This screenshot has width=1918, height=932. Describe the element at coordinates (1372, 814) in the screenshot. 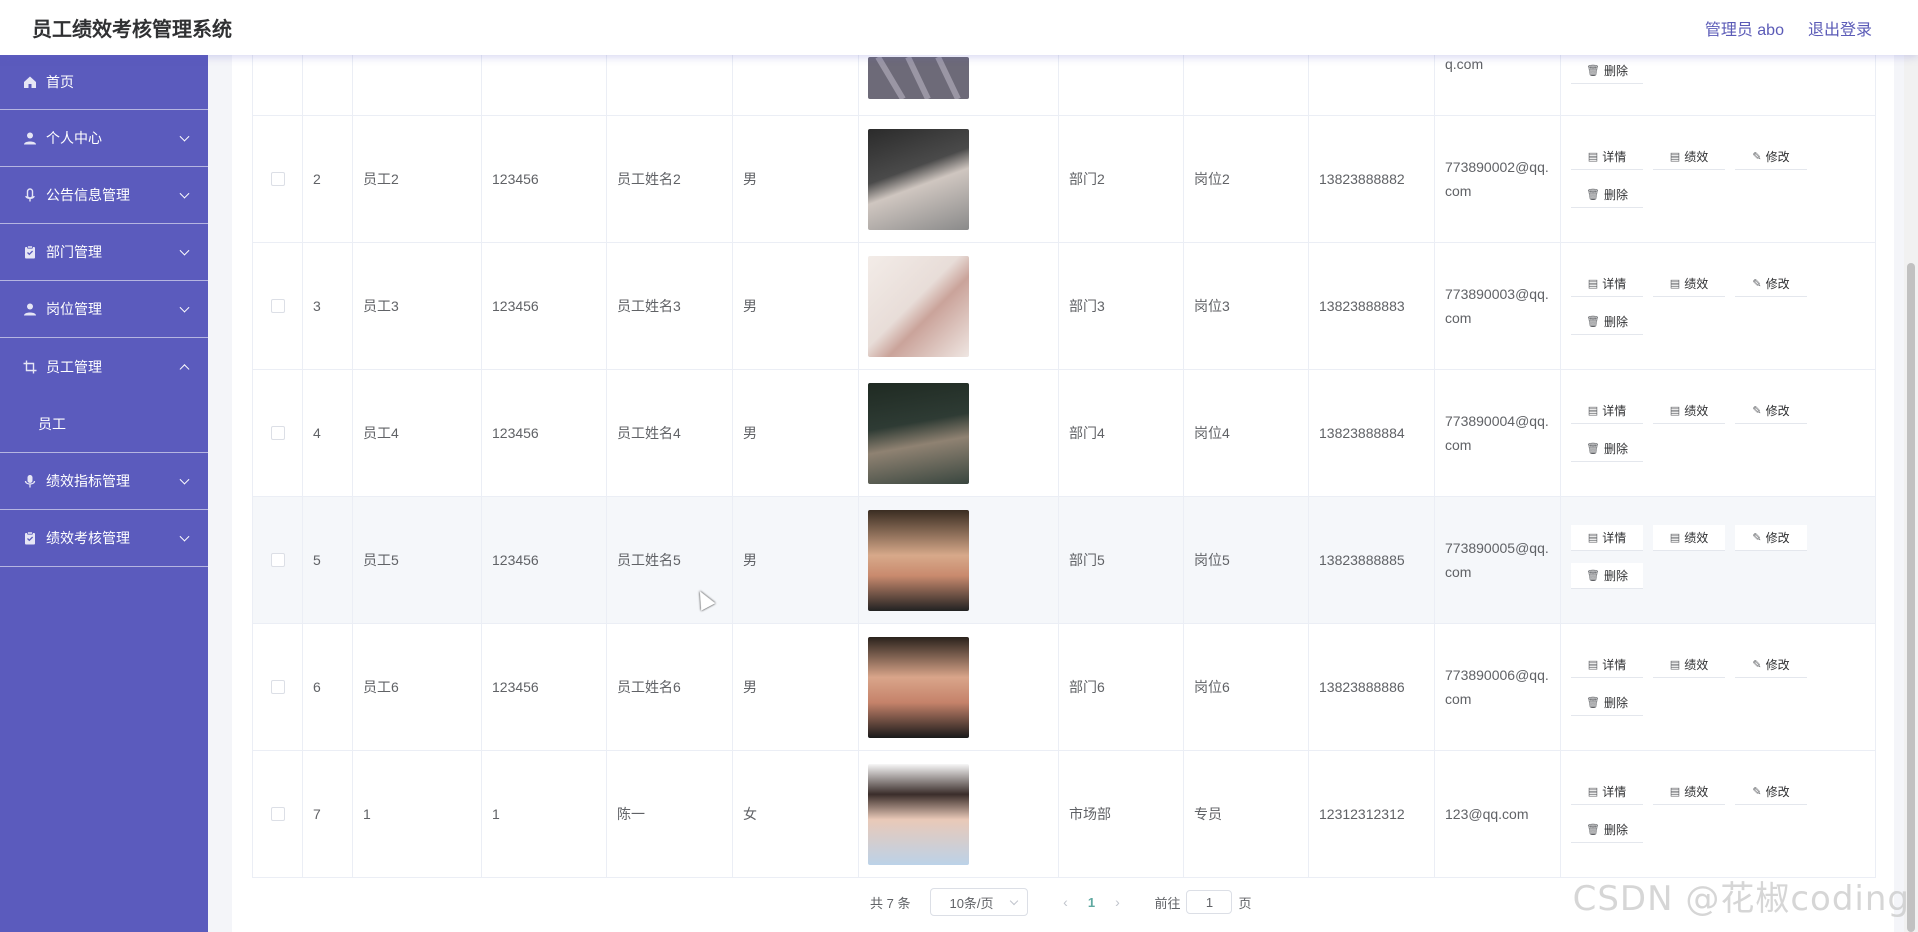

I see `cell-phone: 12312312312` at that location.